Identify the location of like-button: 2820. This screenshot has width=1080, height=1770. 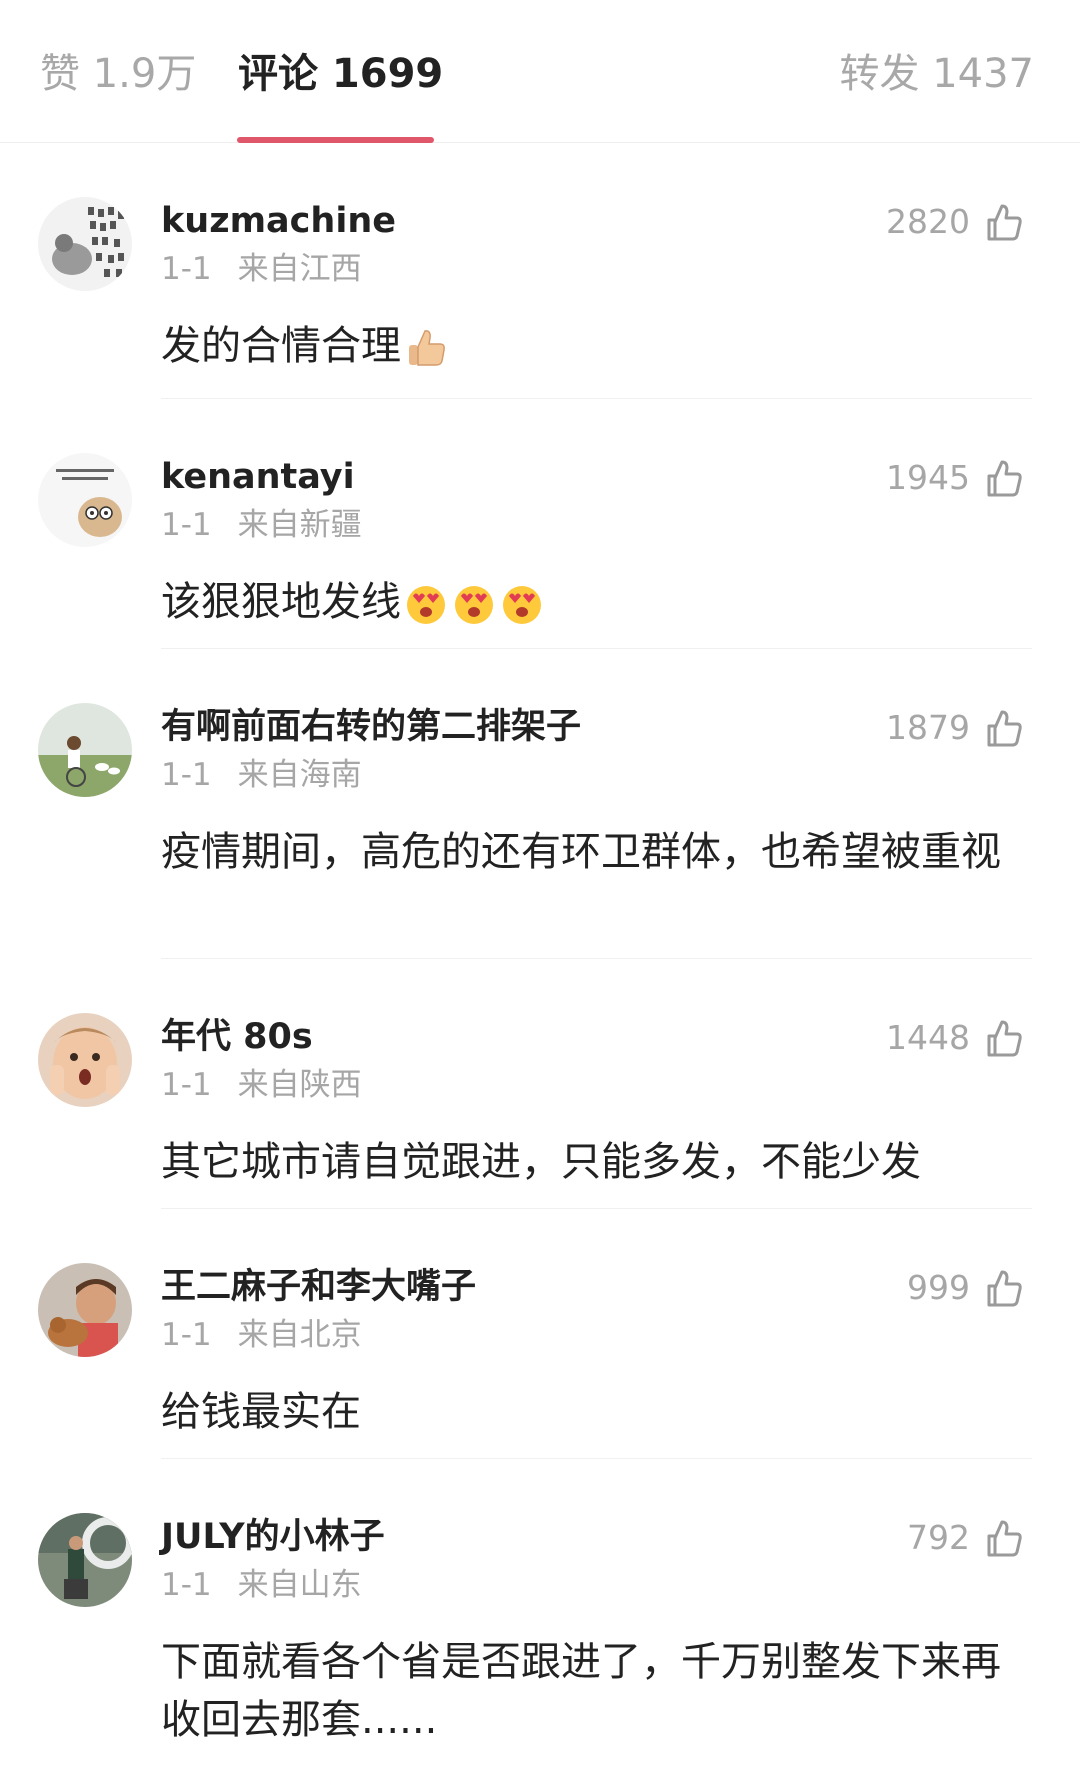
(955, 222).